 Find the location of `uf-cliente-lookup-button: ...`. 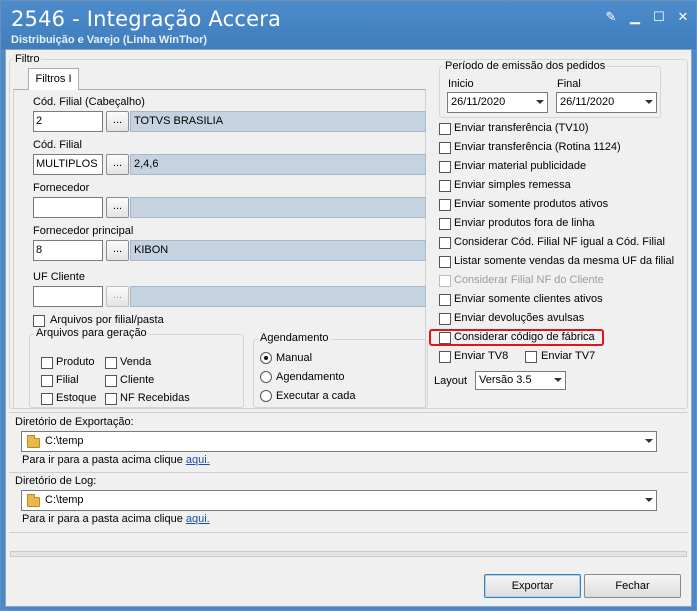

uf-cliente-lookup-button: ... is located at coordinates (117, 296).